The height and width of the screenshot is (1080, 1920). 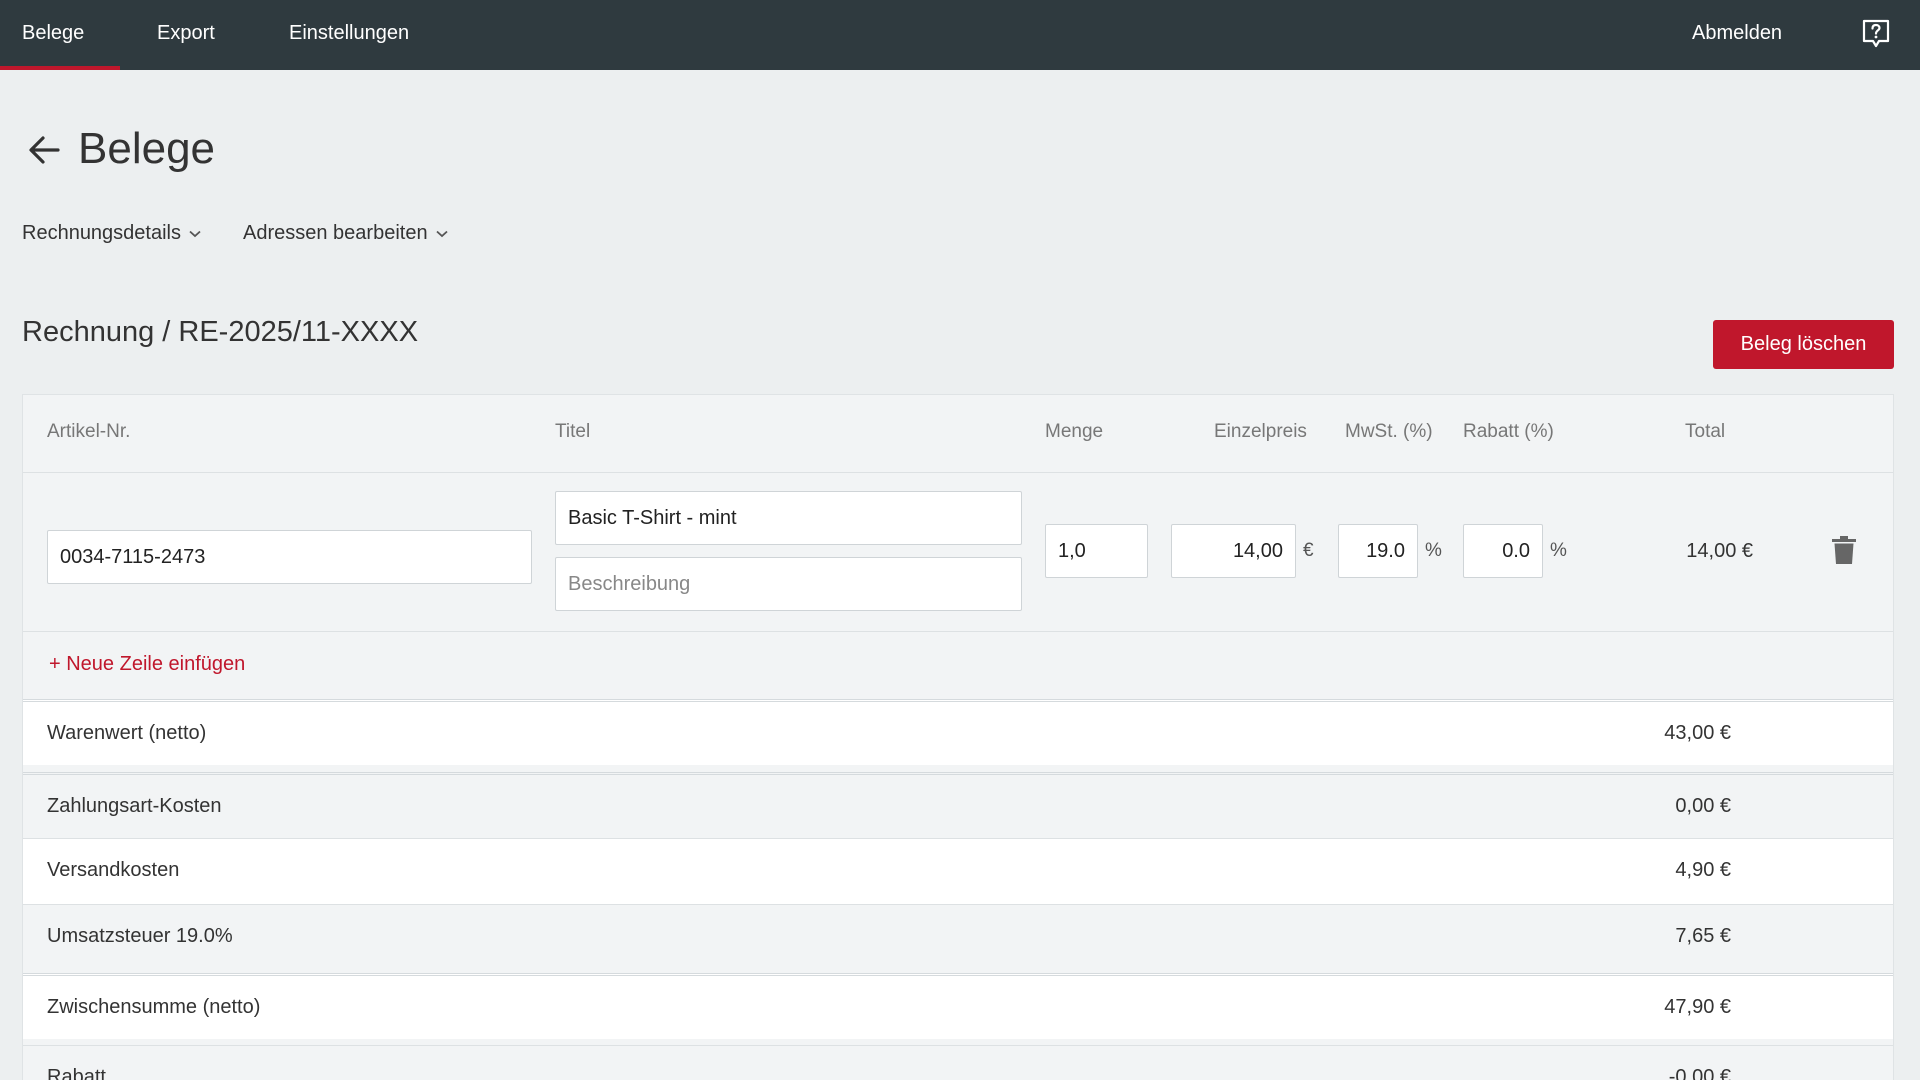 I want to click on summary-row-shipping: Versandkosten 4,90 €, so click(x=958, y=871).